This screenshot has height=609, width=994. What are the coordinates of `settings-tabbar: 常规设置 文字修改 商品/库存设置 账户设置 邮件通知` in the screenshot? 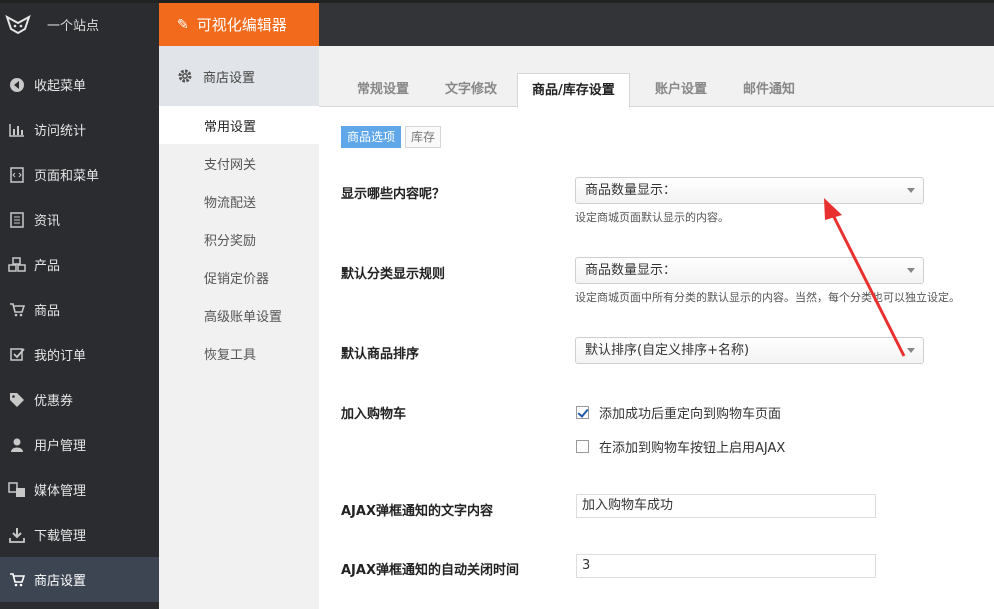 It's located at (656, 77).